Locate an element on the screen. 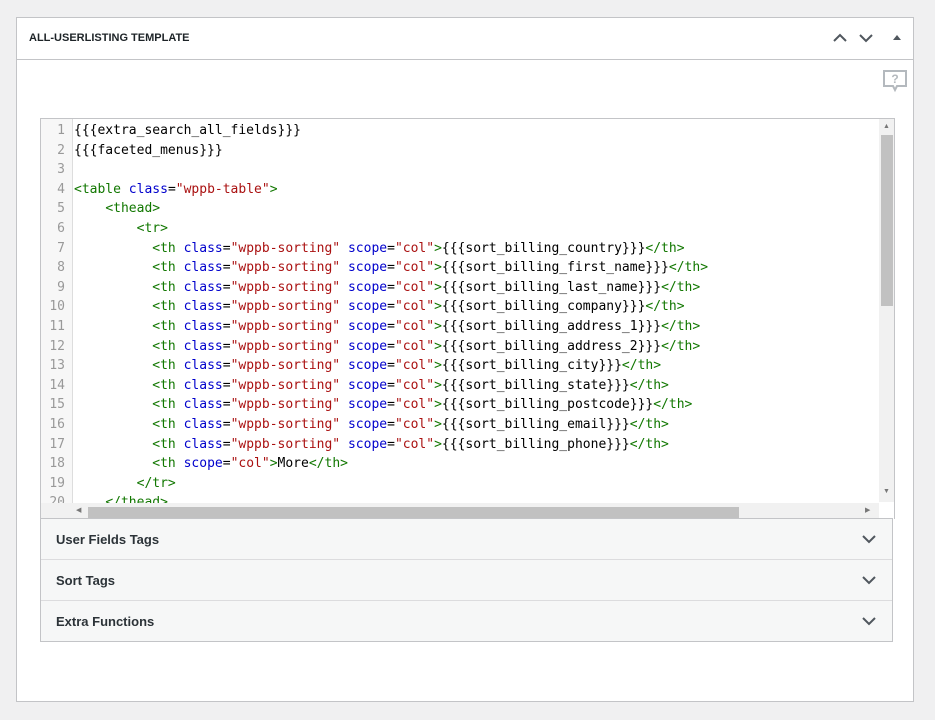 This screenshot has width=935, height=720. vertical-scroll-thumb is located at coordinates (887, 220).